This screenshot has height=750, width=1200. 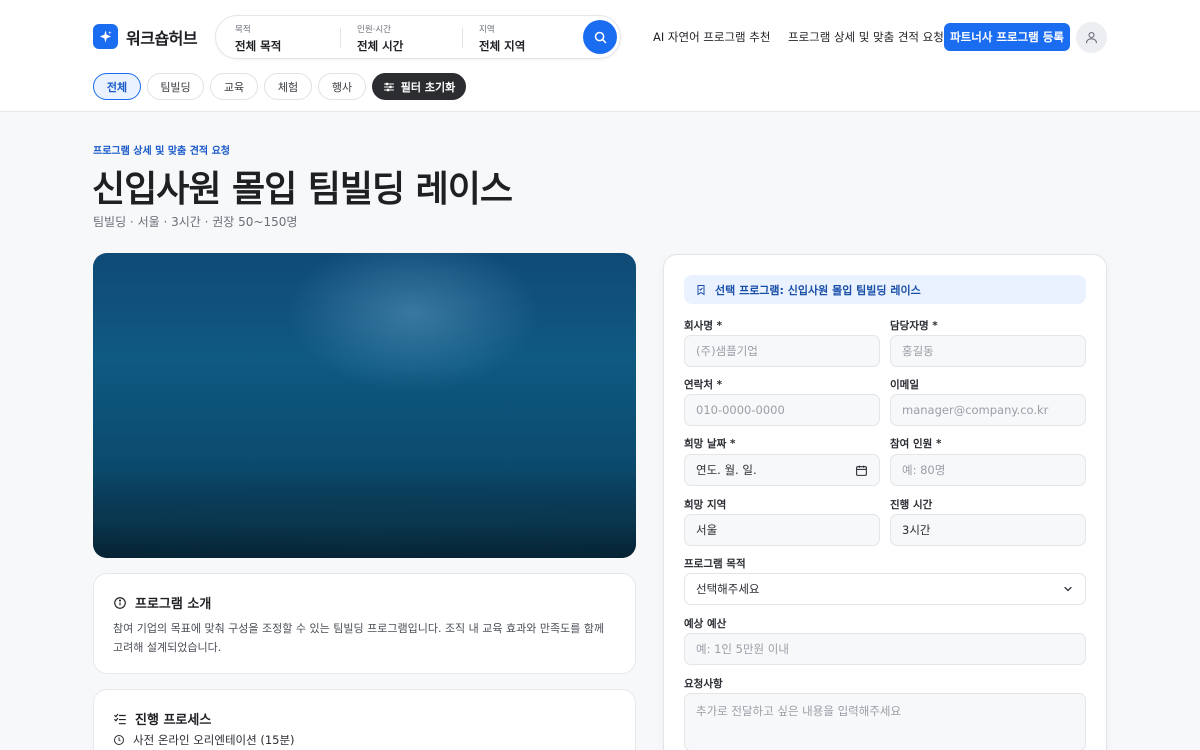 I want to click on purpose-label: 목적, so click(x=243, y=30).